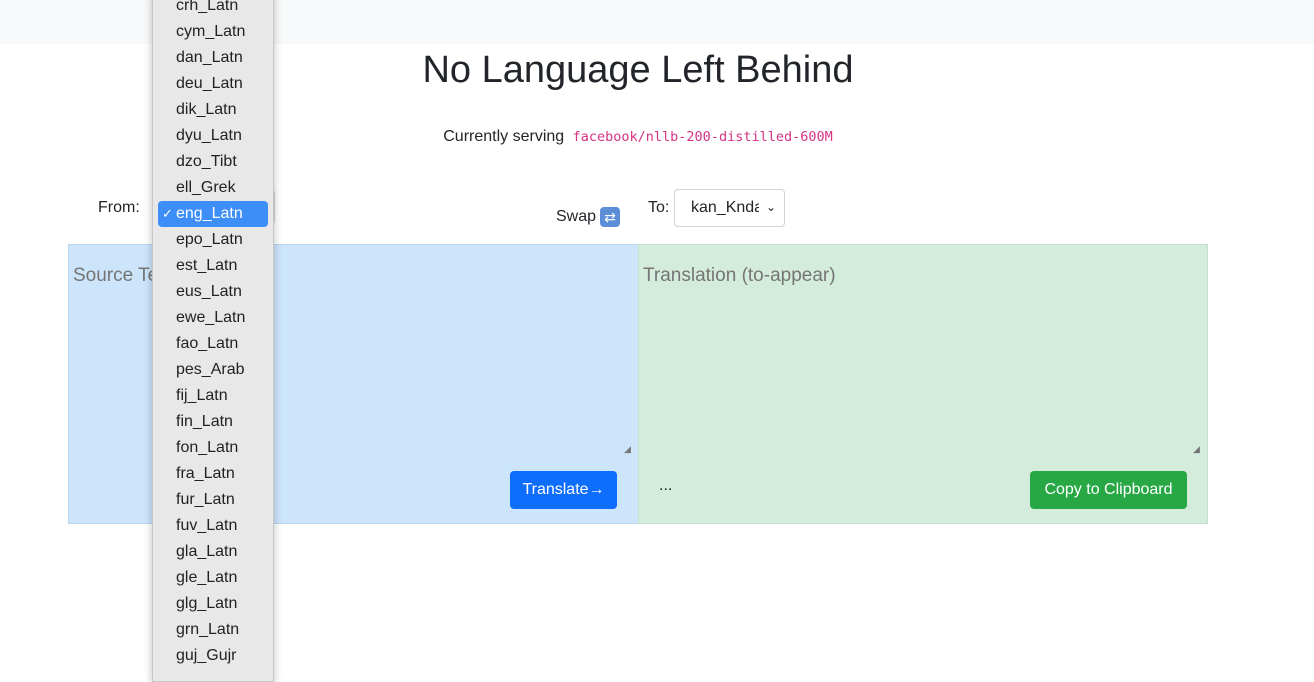  I want to click on dropdown-option-label: dyu_Latn, so click(209, 135).